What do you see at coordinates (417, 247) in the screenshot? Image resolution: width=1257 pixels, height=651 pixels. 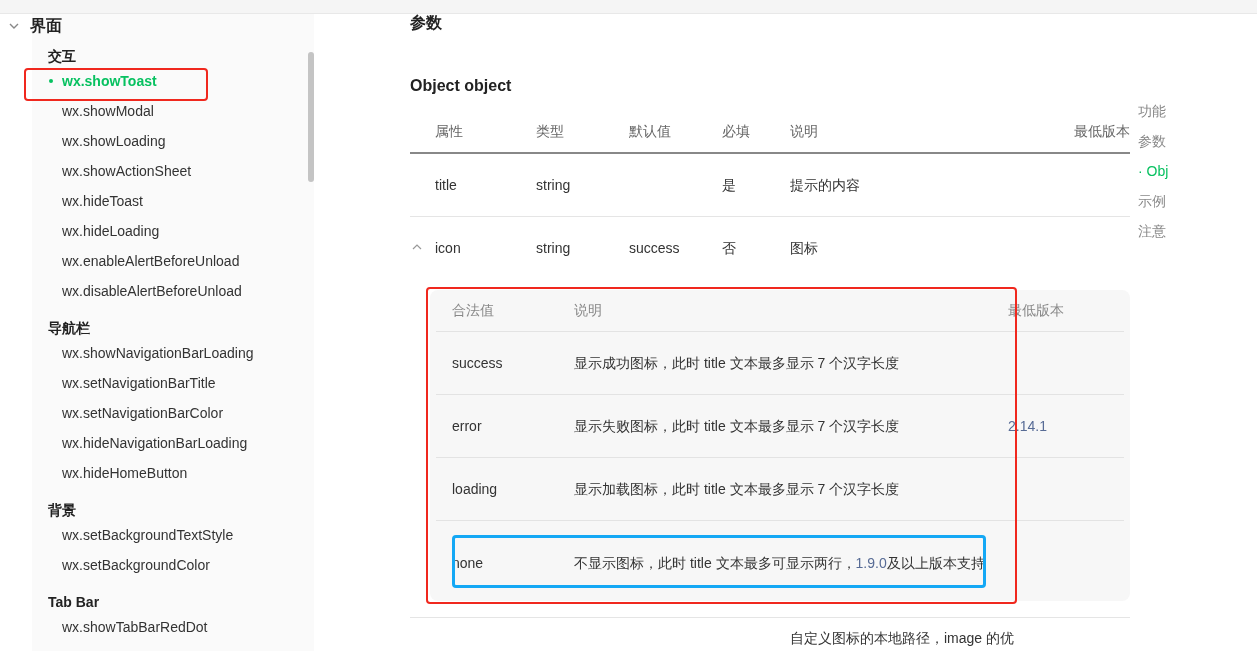 I see `caret-icon` at bounding box center [417, 247].